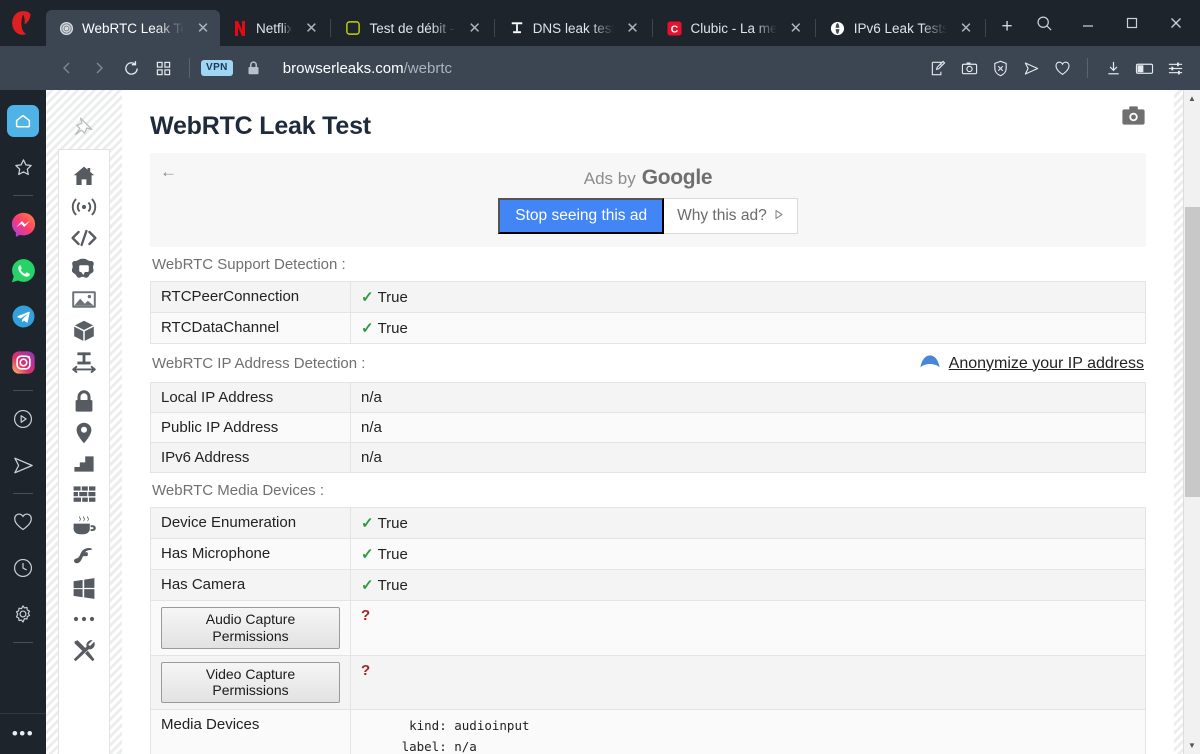  I want to click on tab-title: DNS leak test, so click(573, 28).